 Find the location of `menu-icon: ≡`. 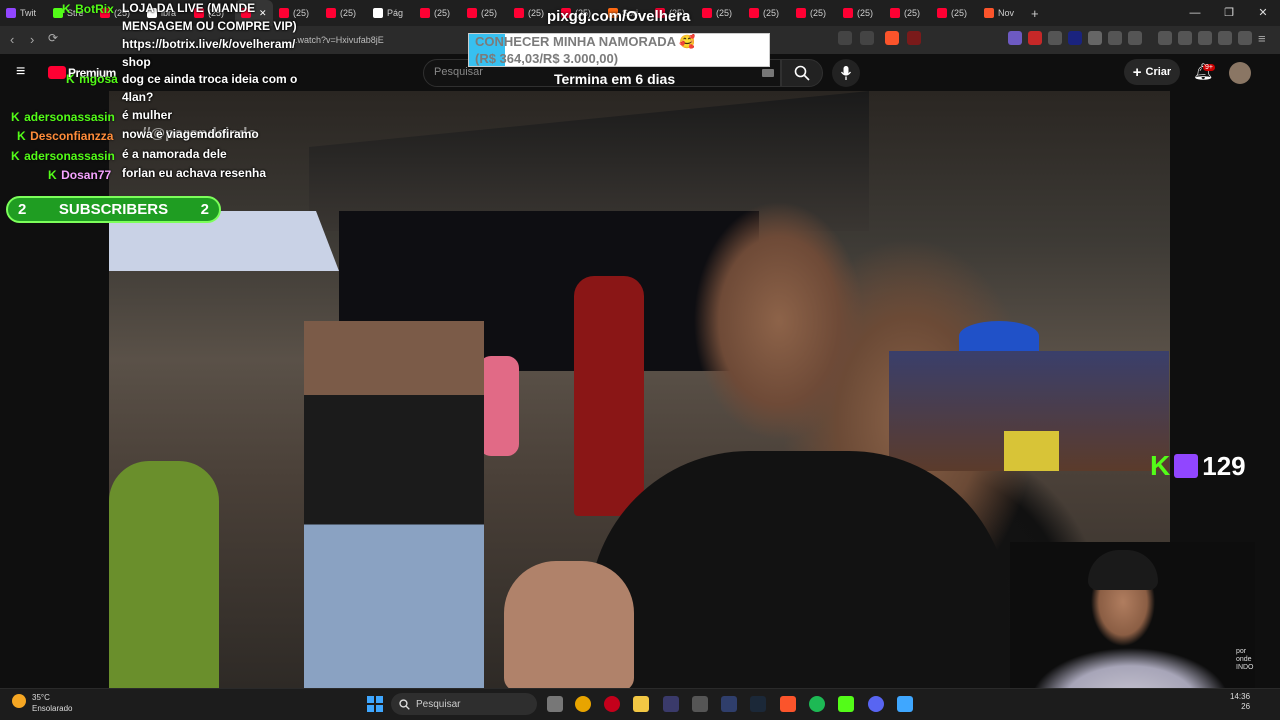

menu-icon: ≡ is located at coordinates (1262, 38).